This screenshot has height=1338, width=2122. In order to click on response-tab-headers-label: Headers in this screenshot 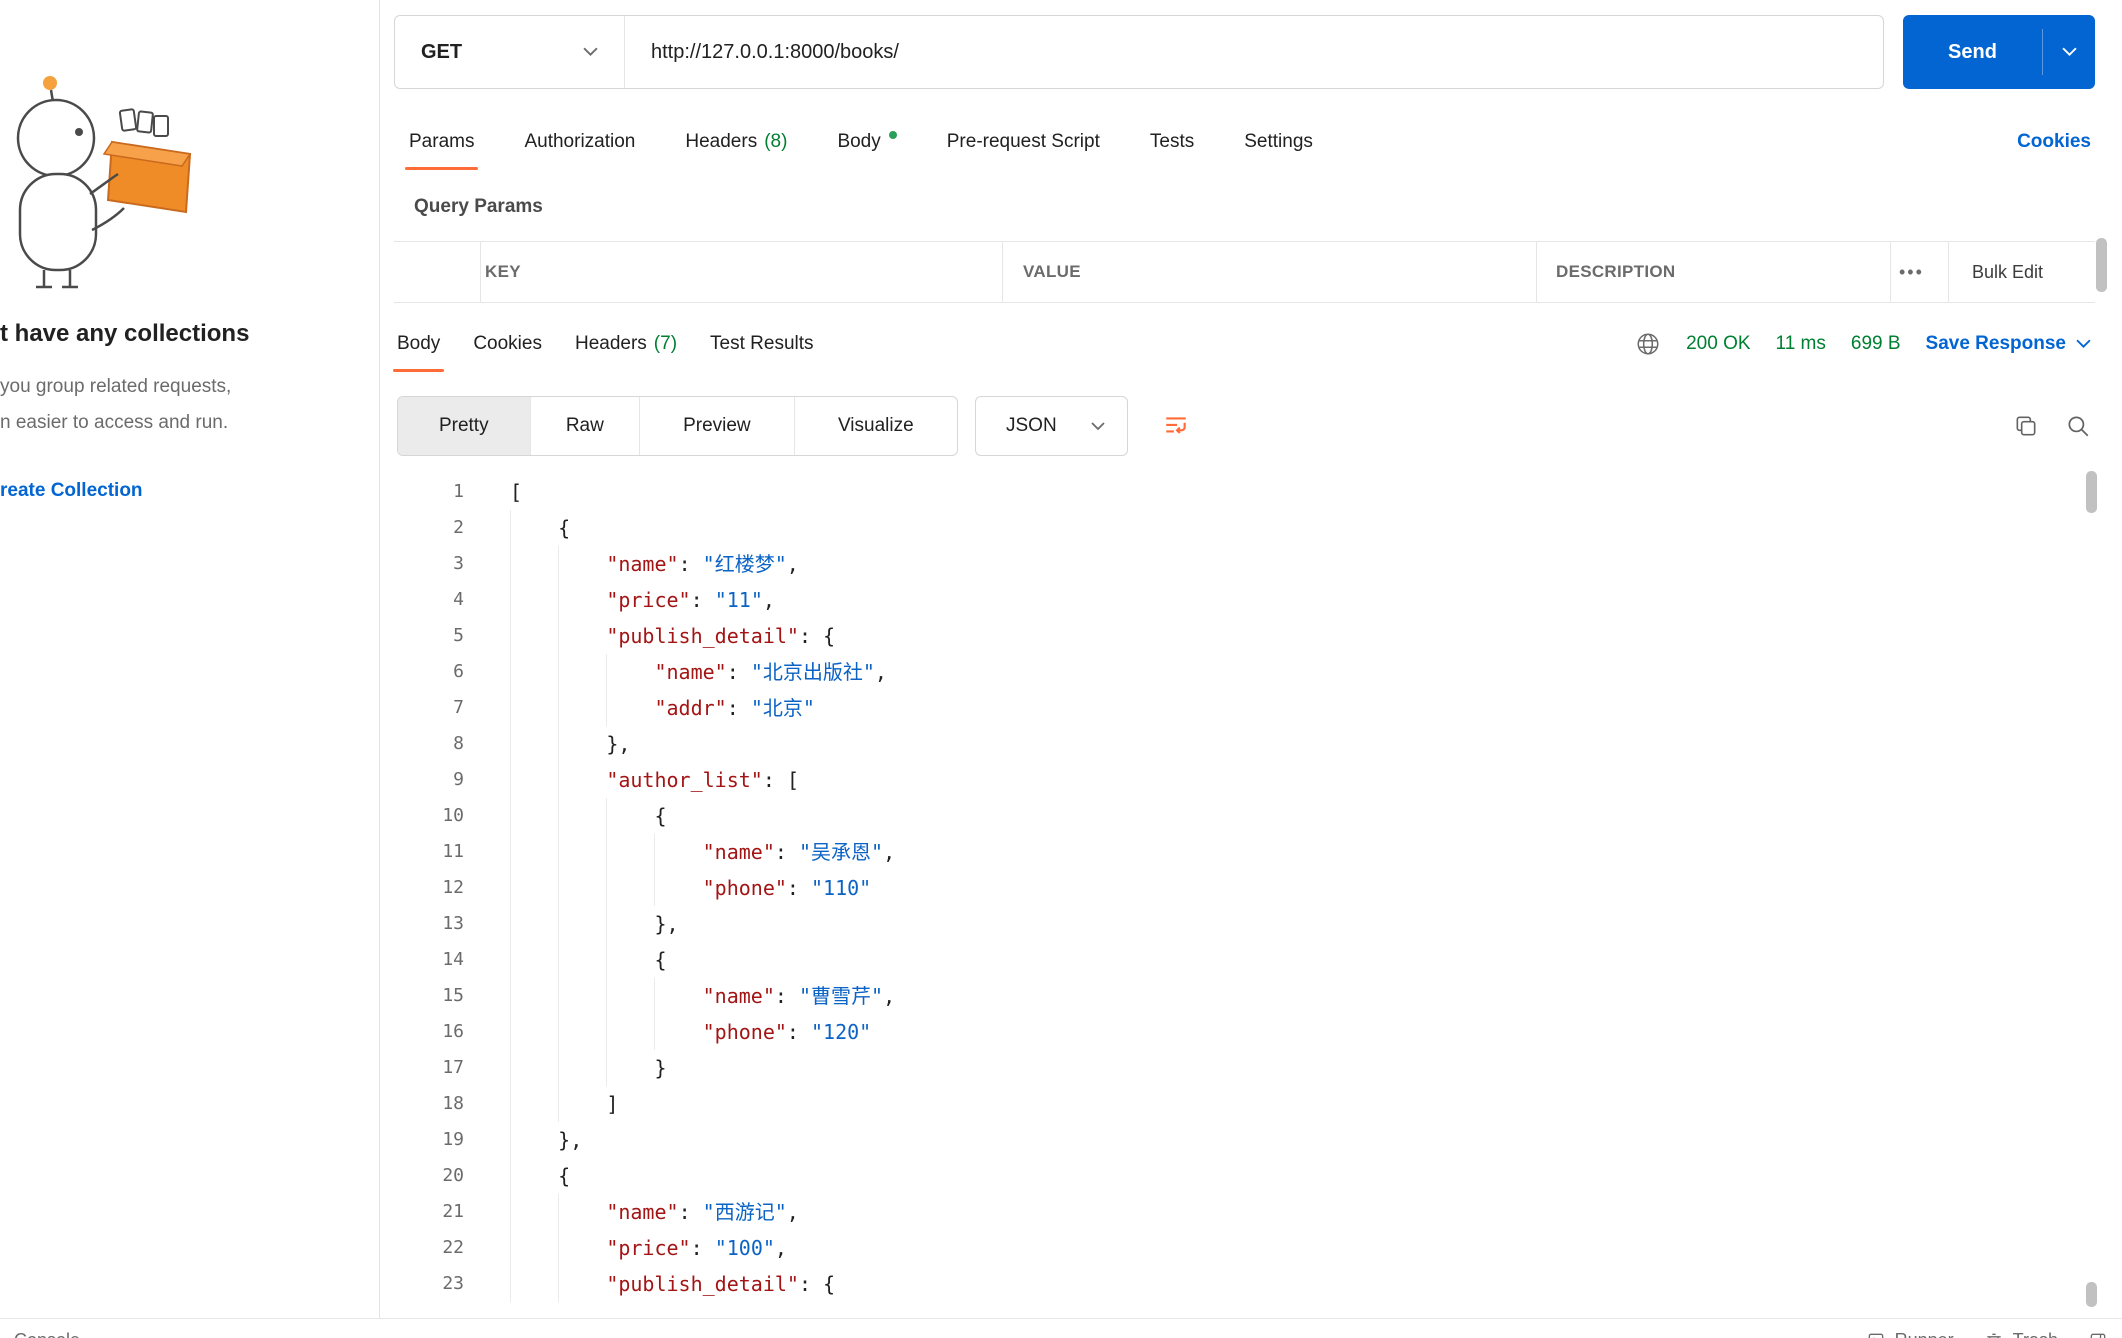, I will do `click(610, 343)`.